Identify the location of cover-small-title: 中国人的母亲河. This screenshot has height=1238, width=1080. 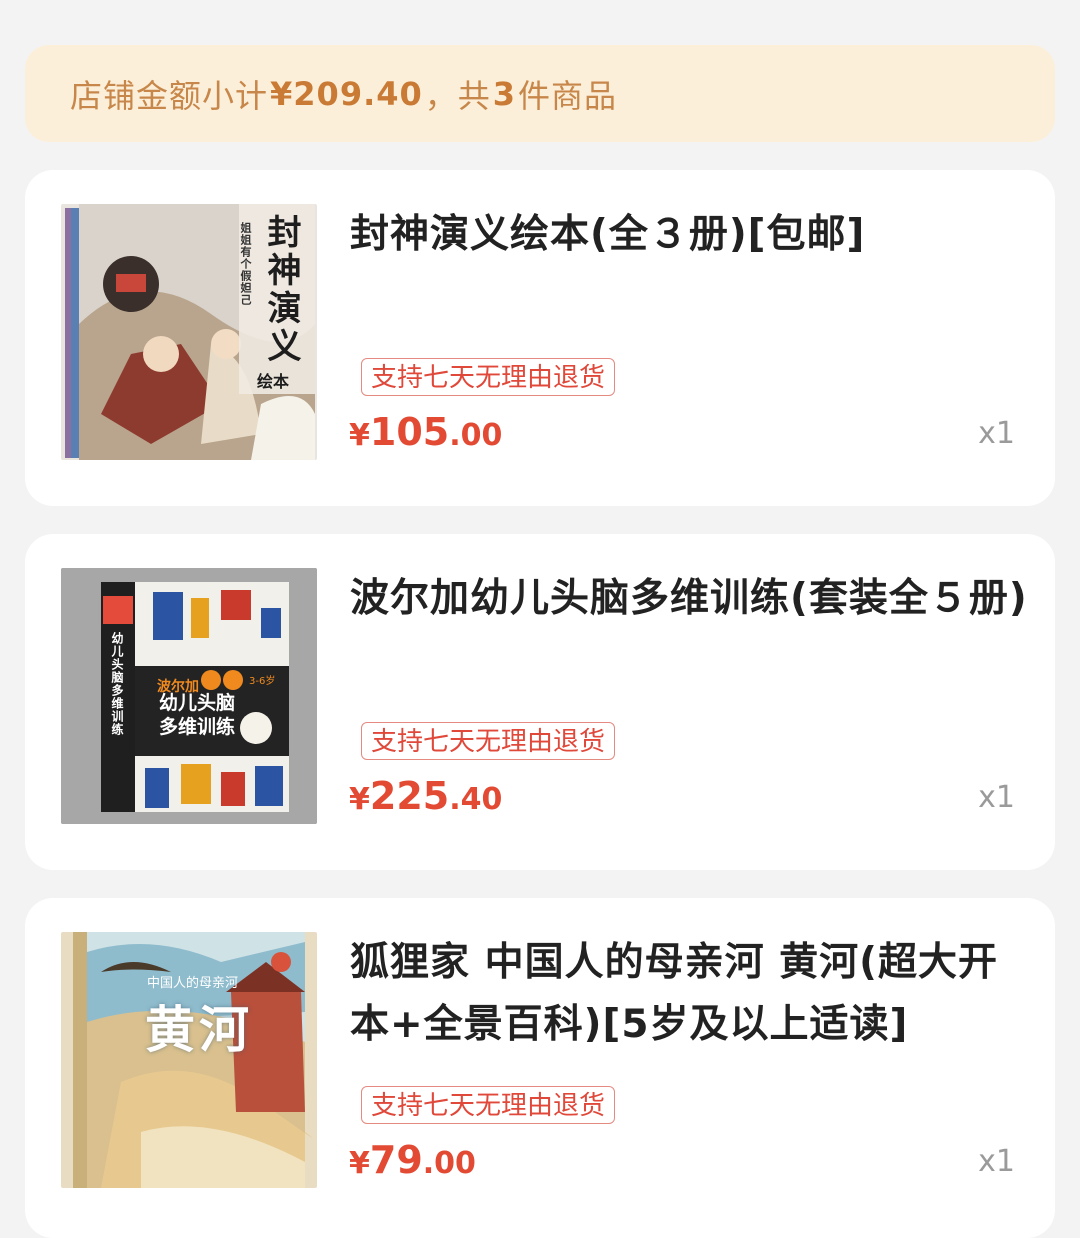
(193, 983).